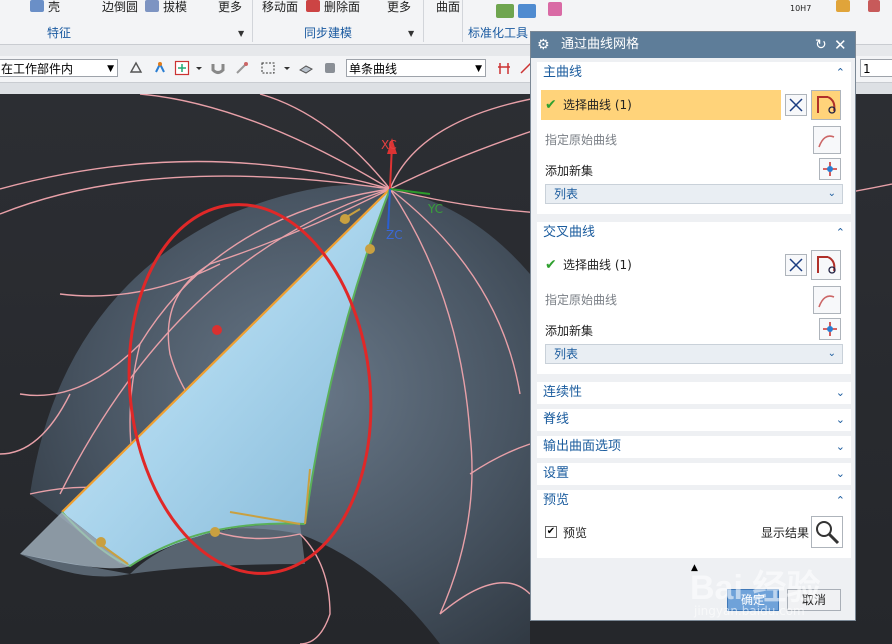 The image size is (892, 644). I want to click on group-label-feature: 特征, so click(58, 33).